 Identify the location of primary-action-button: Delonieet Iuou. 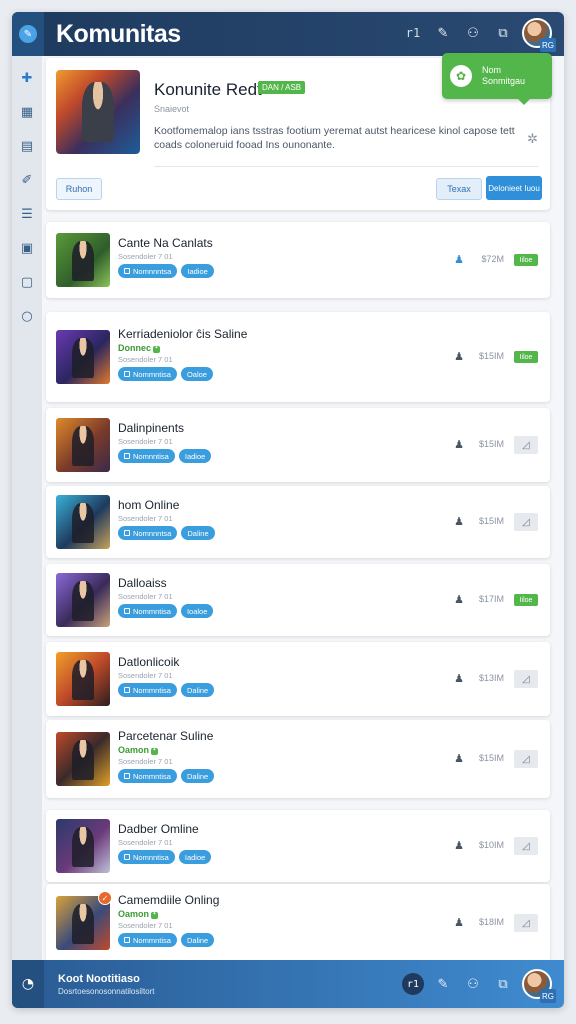
(514, 188).